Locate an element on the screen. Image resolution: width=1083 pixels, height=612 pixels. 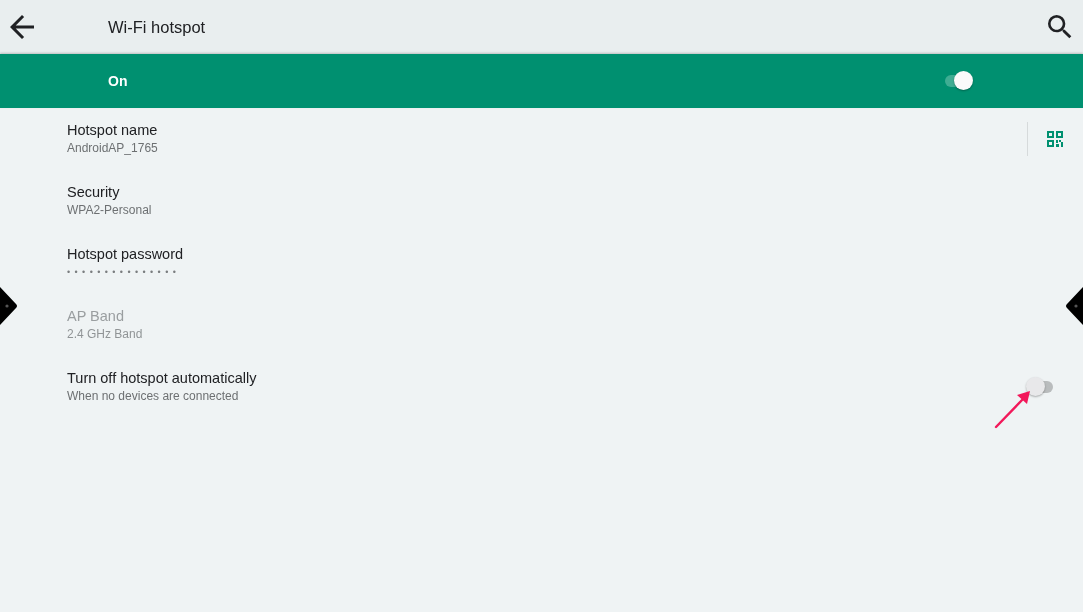
setting-summary: 2.4 GHz Band is located at coordinates (105, 334).